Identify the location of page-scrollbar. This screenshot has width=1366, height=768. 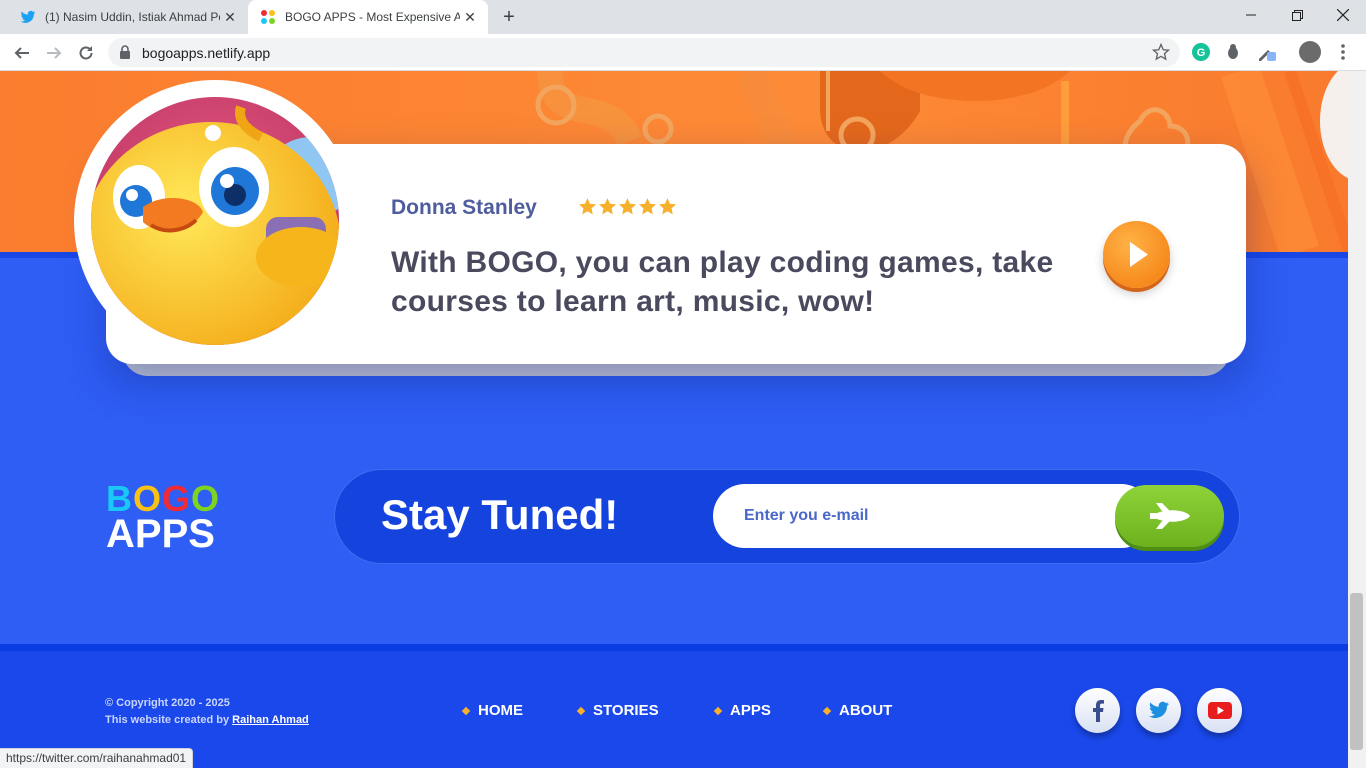
(1357, 419).